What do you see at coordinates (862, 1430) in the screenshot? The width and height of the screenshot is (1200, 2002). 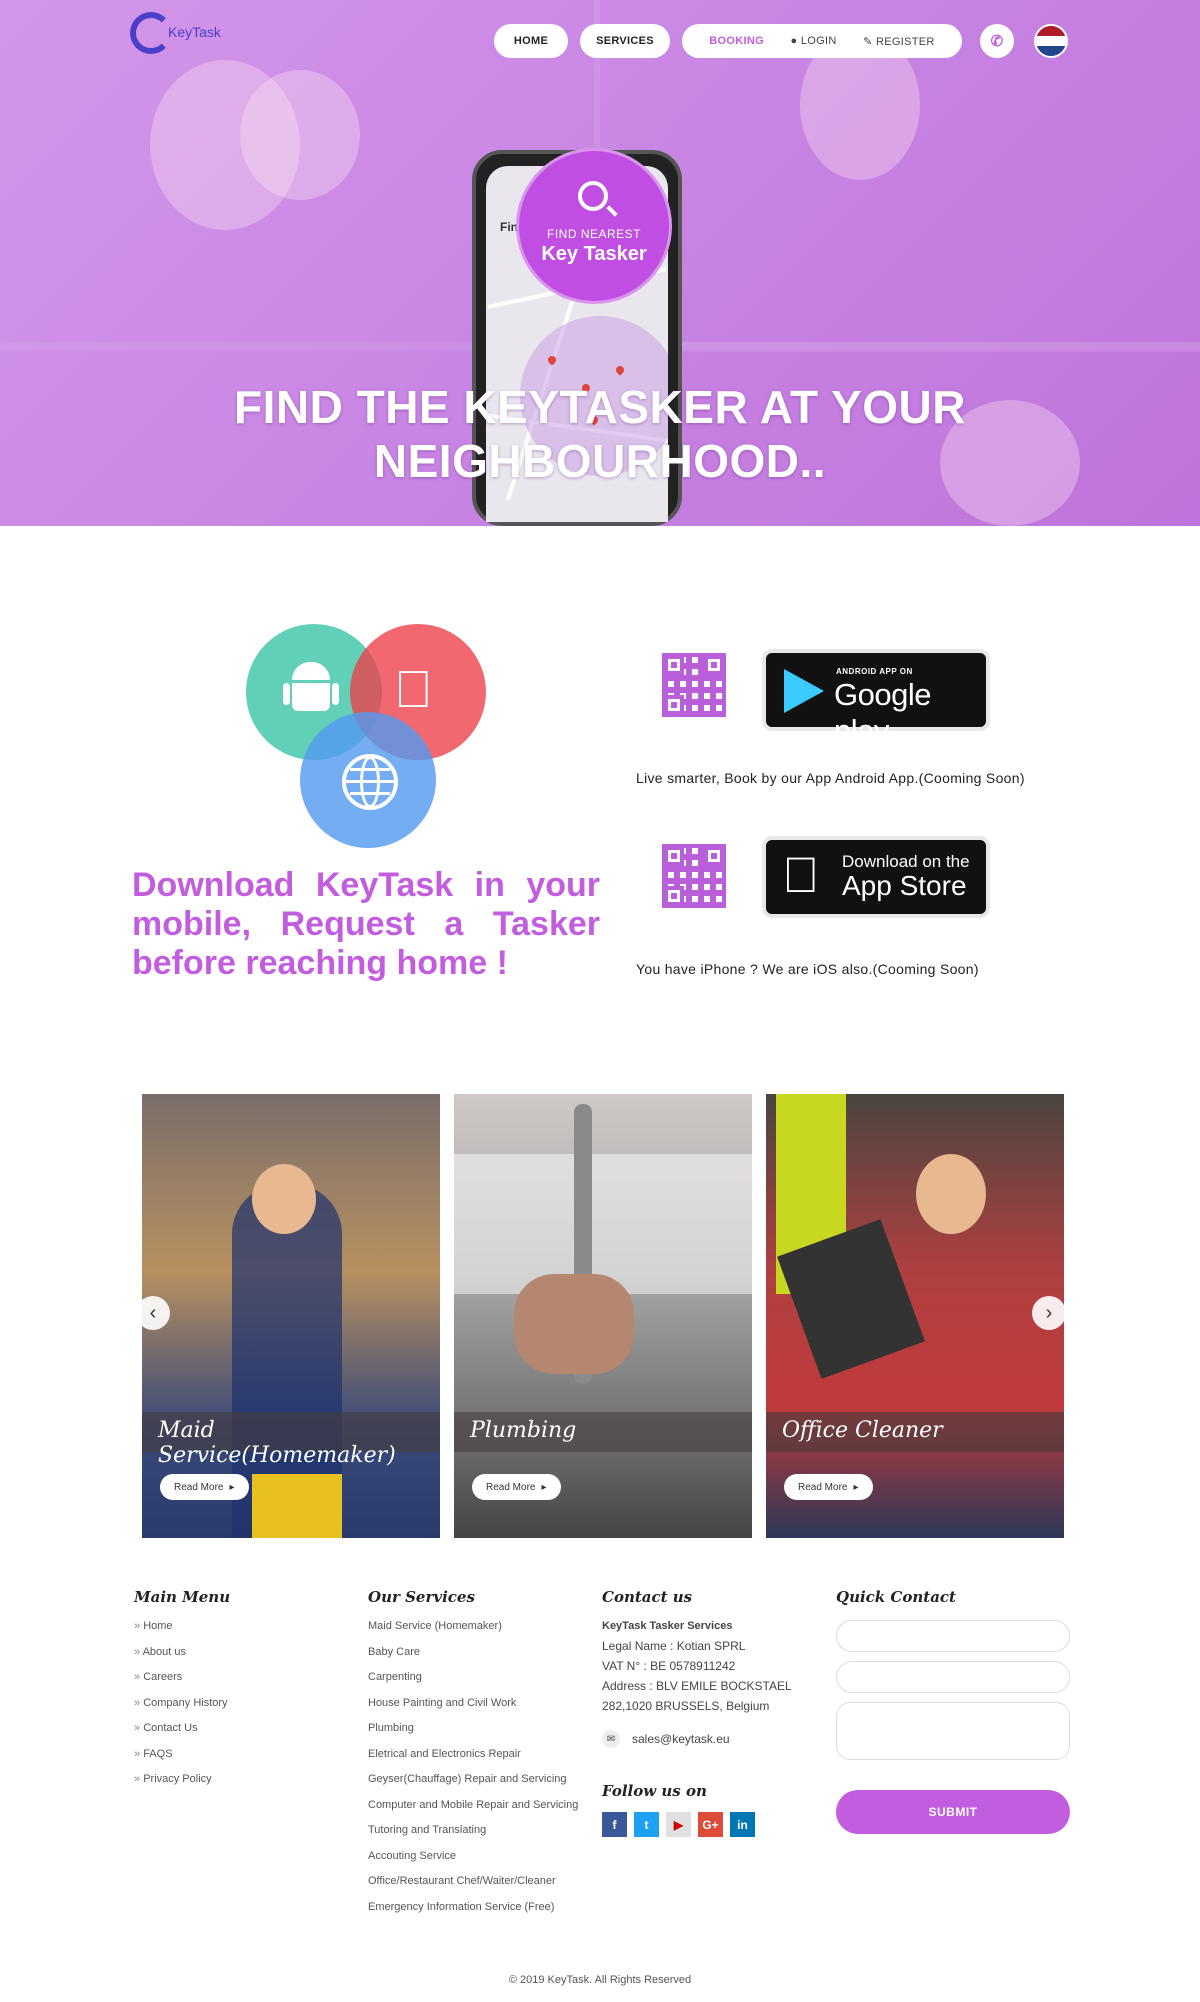 I see `card-title: Office Cleaner` at bounding box center [862, 1430].